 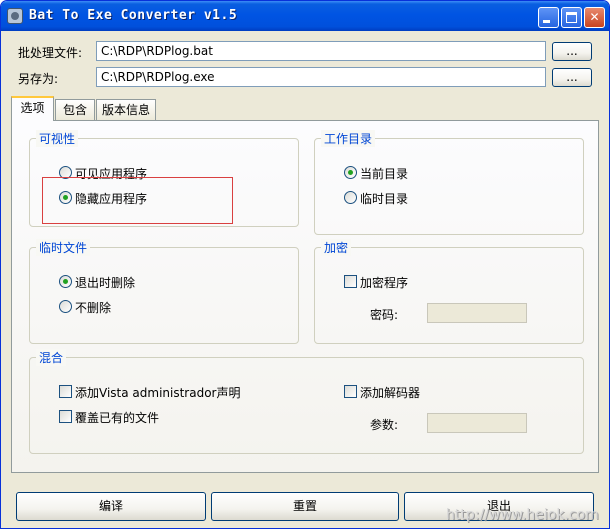 I want to click on add-decoder-label: 添加解码器, so click(x=390, y=392).